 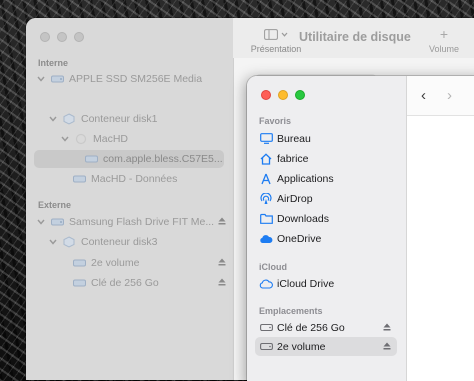 What do you see at coordinates (53, 63) in the screenshot?
I see `internal-section-header: Interne` at bounding box center [53, 63].